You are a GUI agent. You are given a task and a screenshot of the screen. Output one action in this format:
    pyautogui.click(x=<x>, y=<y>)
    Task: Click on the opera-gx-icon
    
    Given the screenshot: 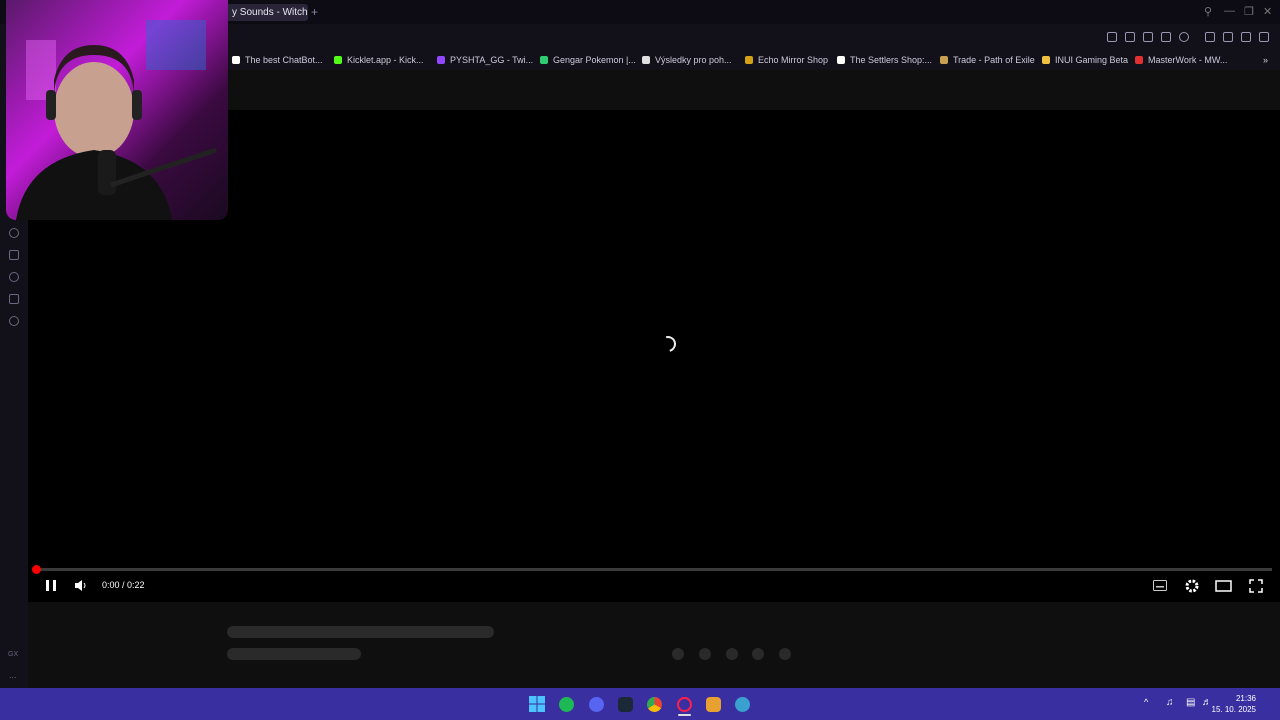 What is the action you would take?
    pyautogui.click(x=684, y=704)
    